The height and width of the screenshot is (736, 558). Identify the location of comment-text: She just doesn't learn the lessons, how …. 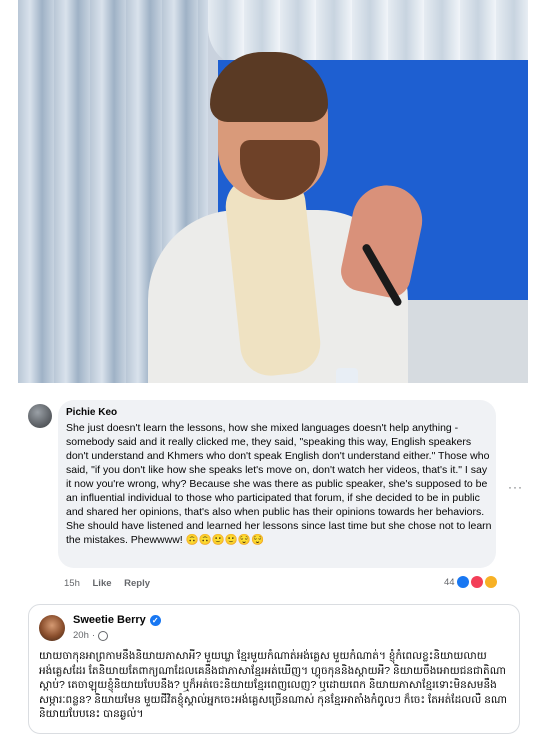
(279, 484).